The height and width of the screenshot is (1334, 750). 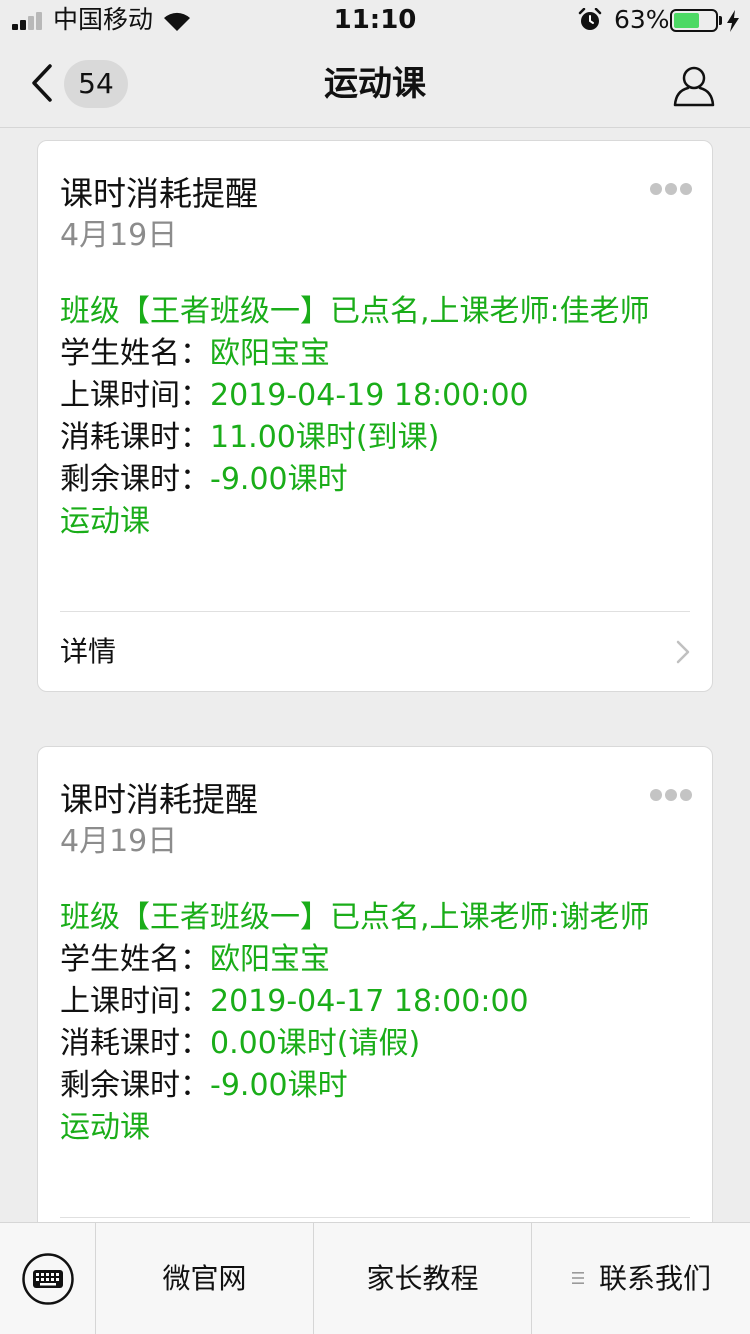 I want to click on card-divider, so click(x=375, y=1217).